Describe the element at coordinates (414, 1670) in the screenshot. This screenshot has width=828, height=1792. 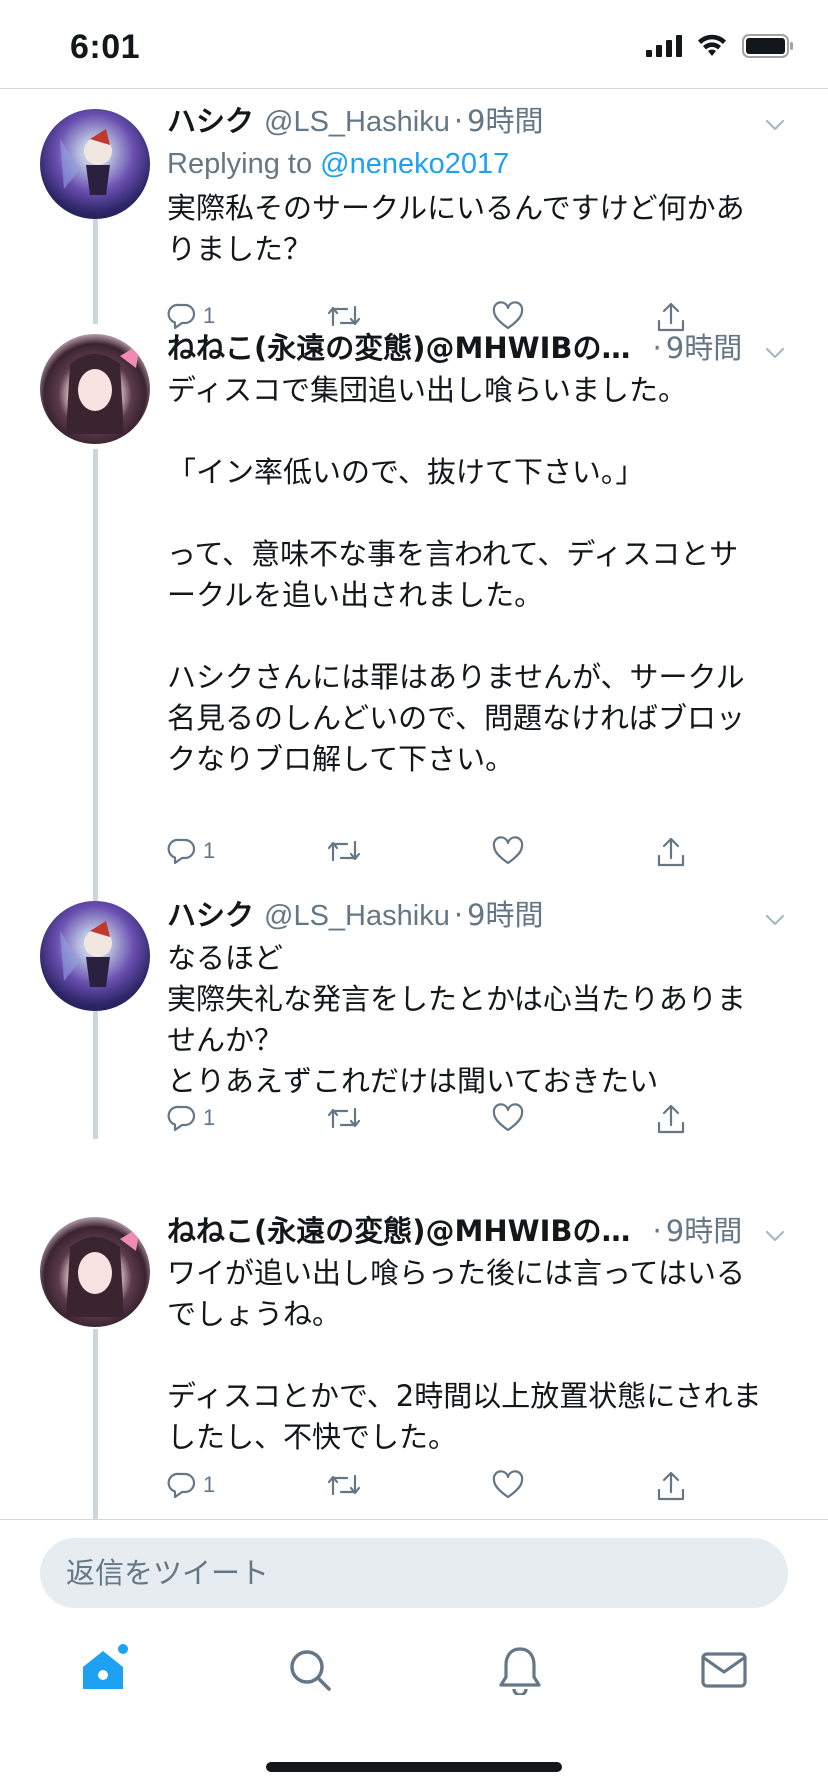
I see `tab-bar` at that location.